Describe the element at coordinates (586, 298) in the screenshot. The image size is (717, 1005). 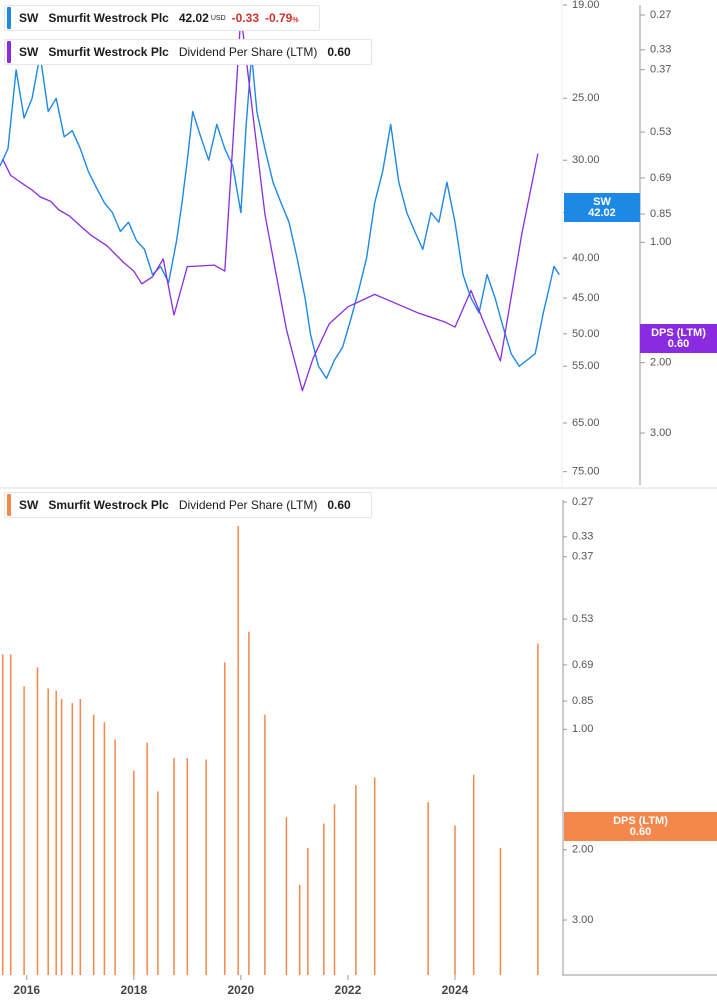
I see `price-axis-label: 45.00` at that location.